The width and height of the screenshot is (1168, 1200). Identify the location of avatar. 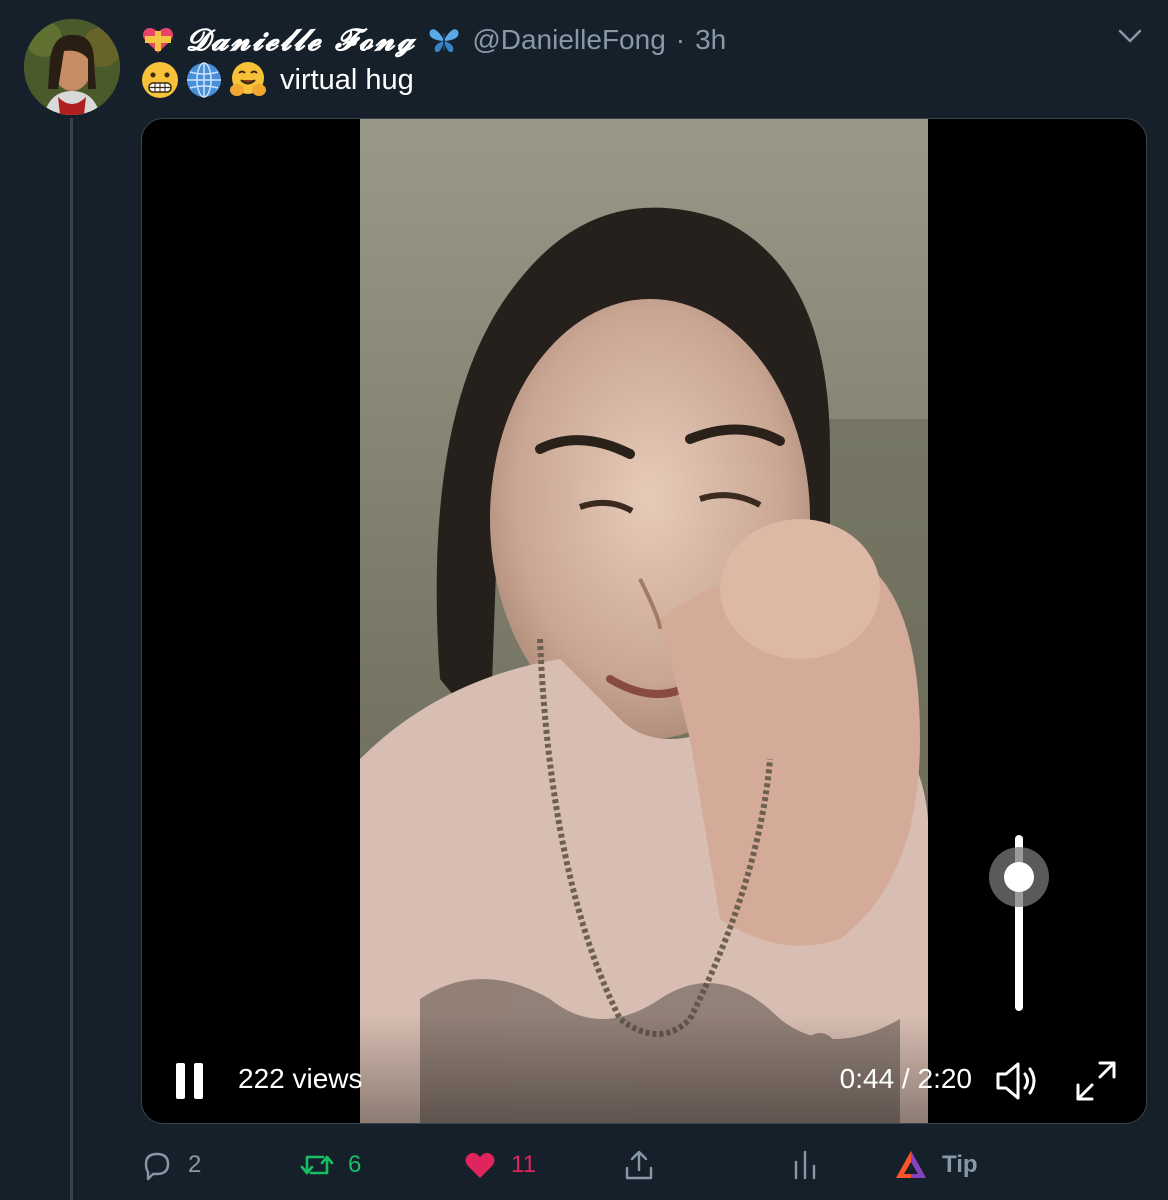
(72, 67).